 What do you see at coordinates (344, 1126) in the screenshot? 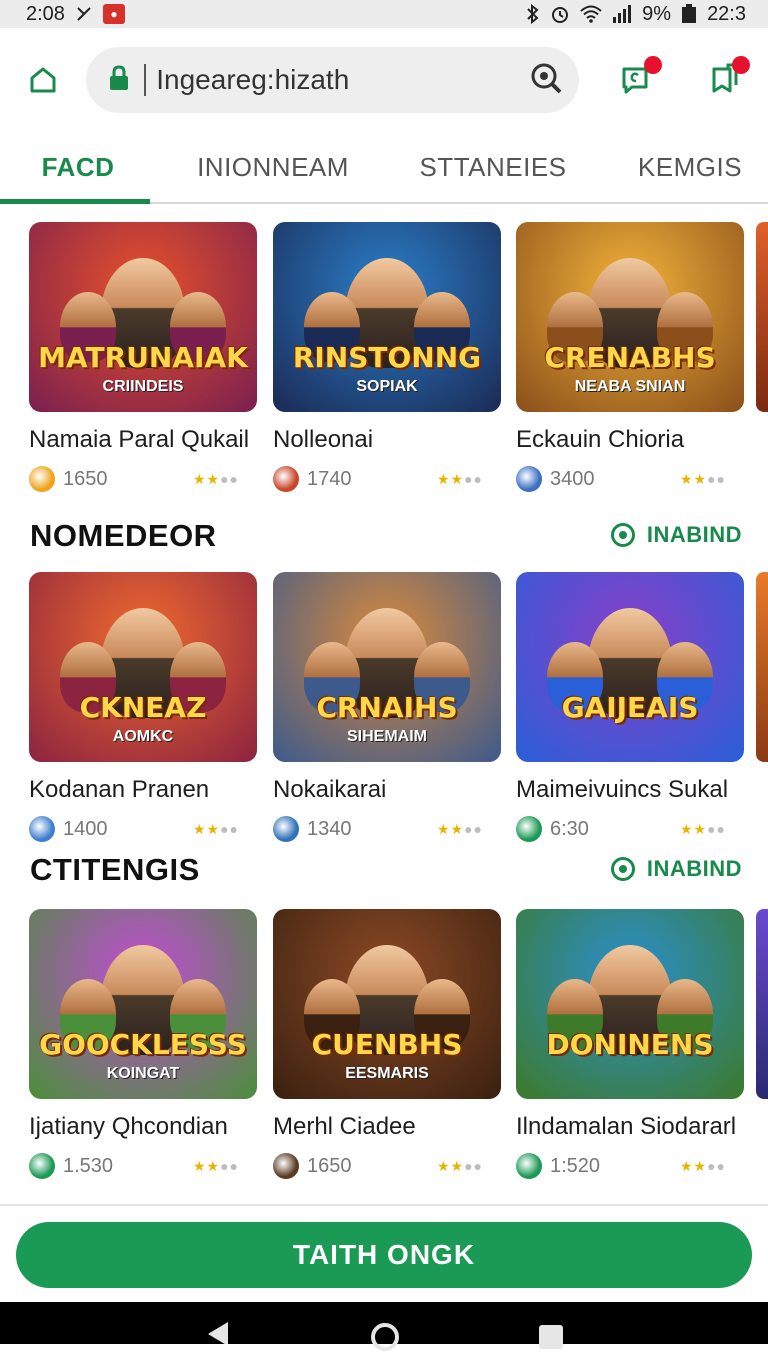
I see `game-title: Merhl Ciadee` at bounding box center [344, 1126].